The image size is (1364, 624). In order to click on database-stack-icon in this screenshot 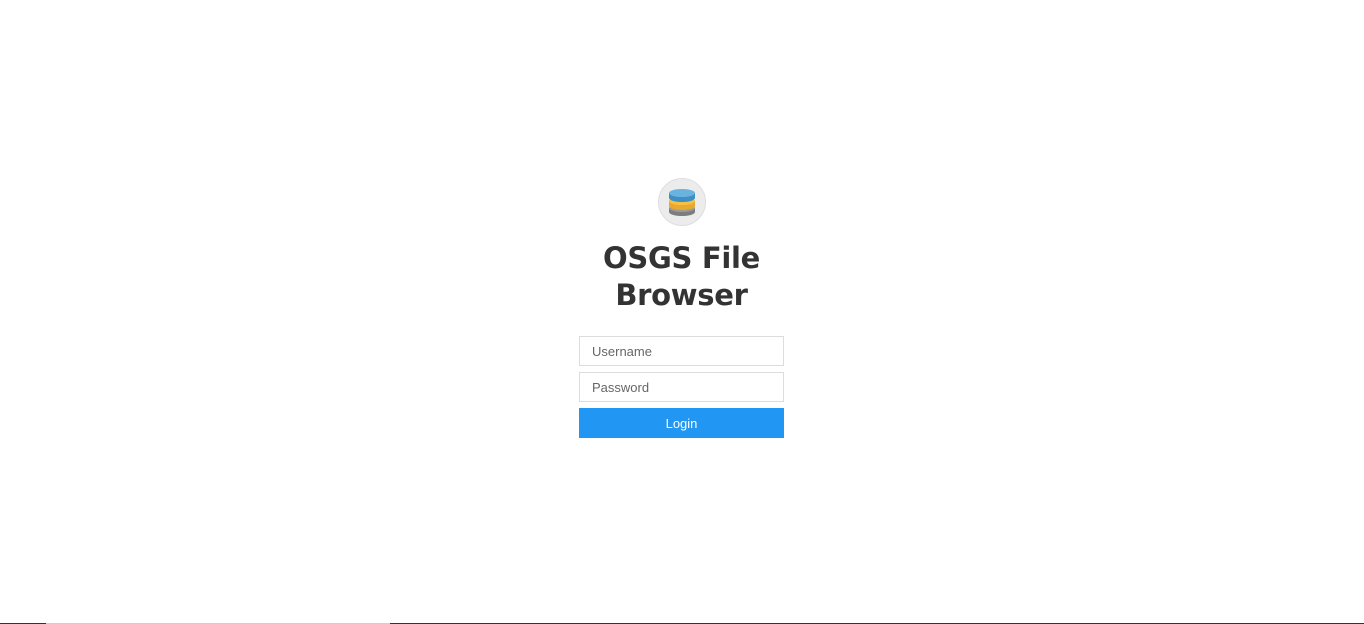, I will do `click(681, 202)`.